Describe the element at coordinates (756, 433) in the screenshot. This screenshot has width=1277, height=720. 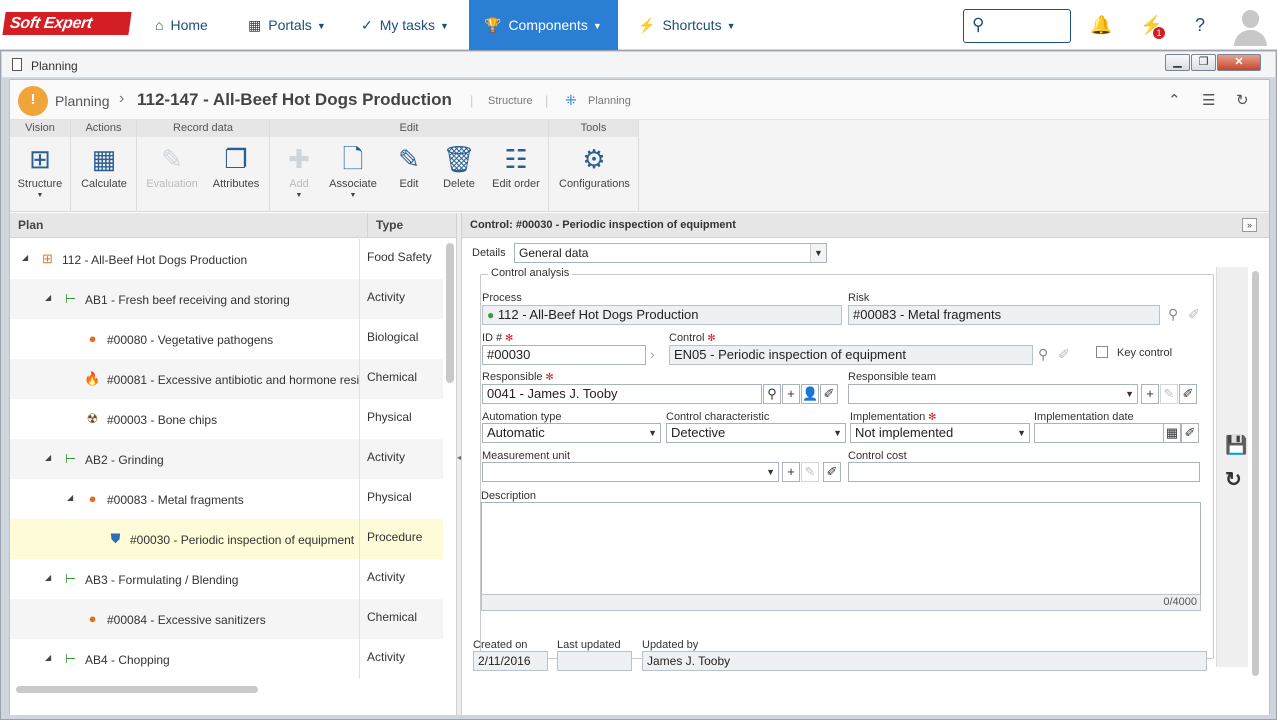
I see `control-characteristic-select: Detective ▼` at that location.